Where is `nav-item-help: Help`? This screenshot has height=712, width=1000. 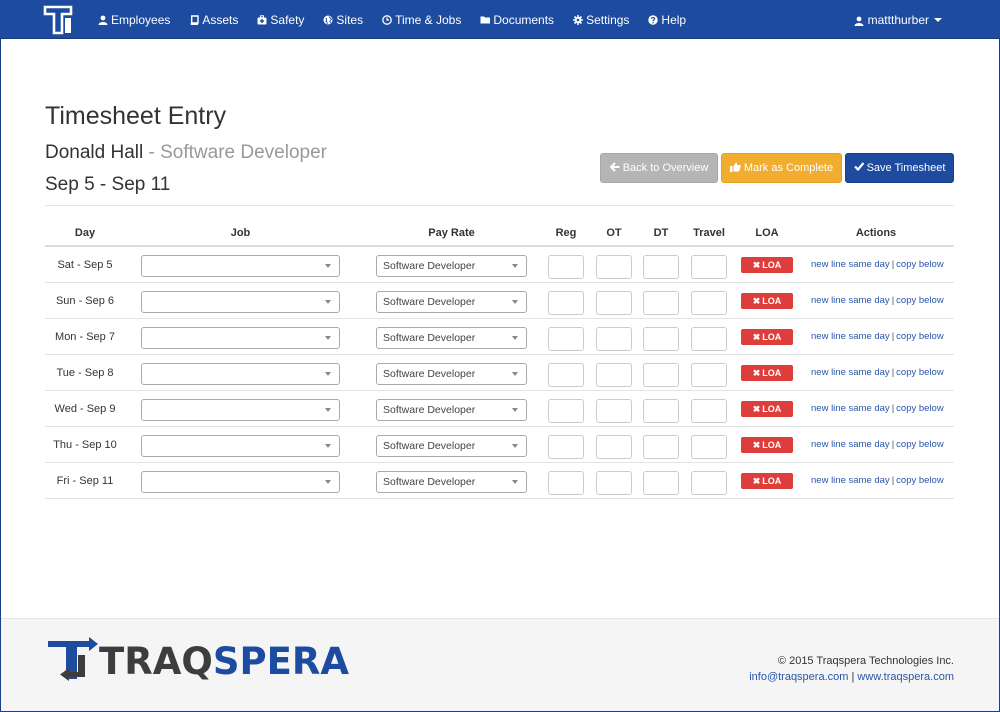 nav-item-help: Help is located at coordinates (667, 20).